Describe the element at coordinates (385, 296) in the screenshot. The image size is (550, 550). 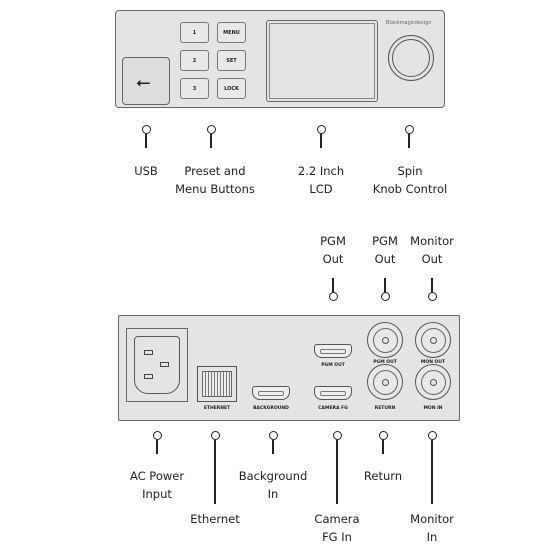
I see `pgm-out-sdi-marker` at that location.